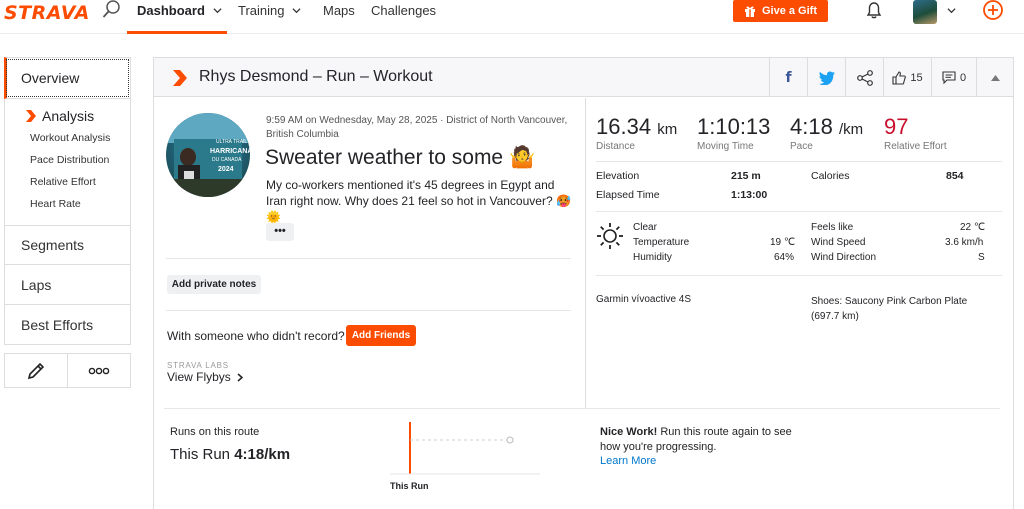  I want to click on sidebar-item-segments: Segments, so click(67, 245).